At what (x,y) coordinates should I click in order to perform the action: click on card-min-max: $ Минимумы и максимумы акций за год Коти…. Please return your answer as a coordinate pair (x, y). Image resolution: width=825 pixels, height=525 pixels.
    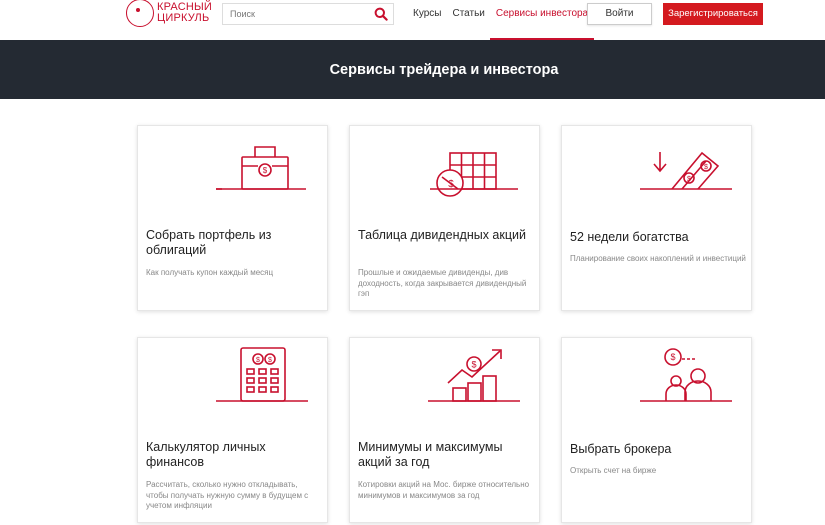
    Looking at the image, I should click on (444, 430).